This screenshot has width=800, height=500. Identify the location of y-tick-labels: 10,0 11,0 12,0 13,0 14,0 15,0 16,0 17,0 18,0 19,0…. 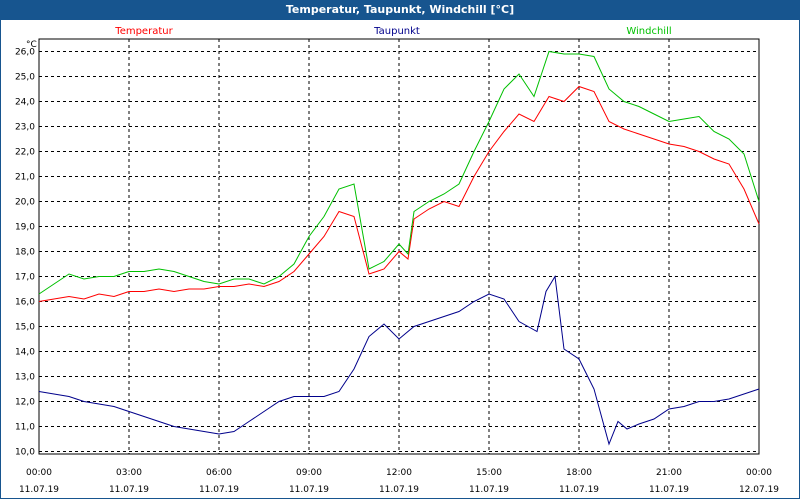
(25, 253).